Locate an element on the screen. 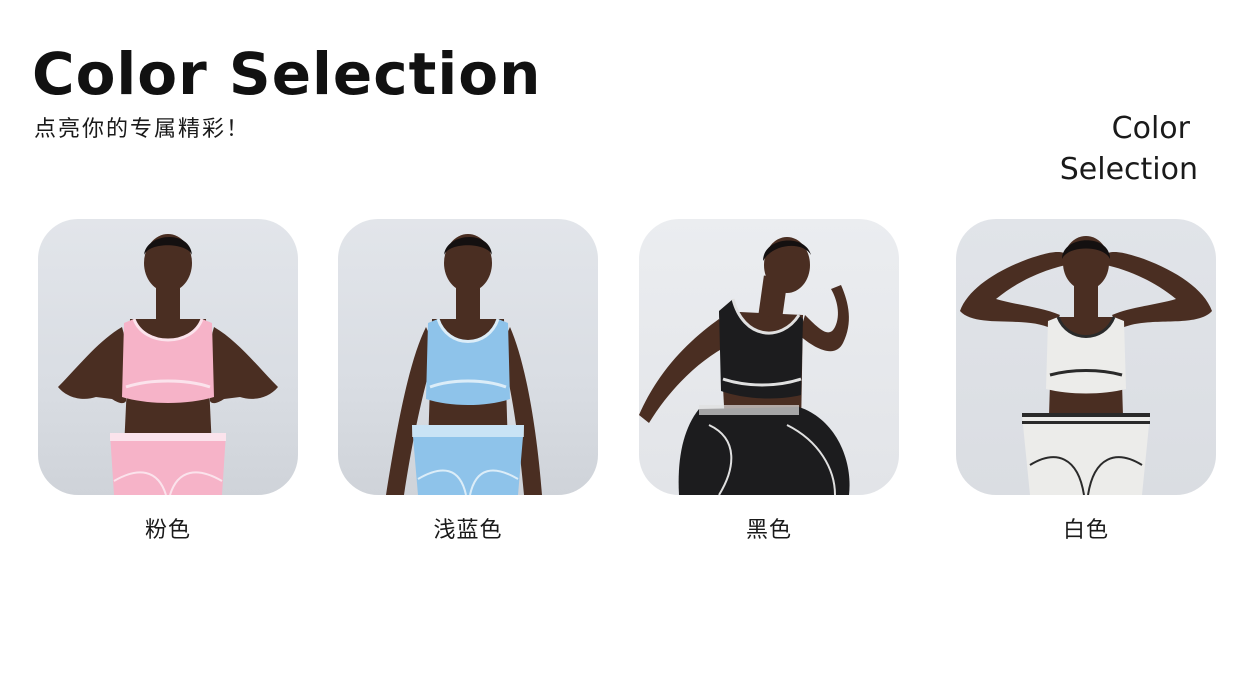 The width and height of the screenshot is (1240, 699). product-label-light-blue: 浅蓝色 is located at coordinates (468, 530).